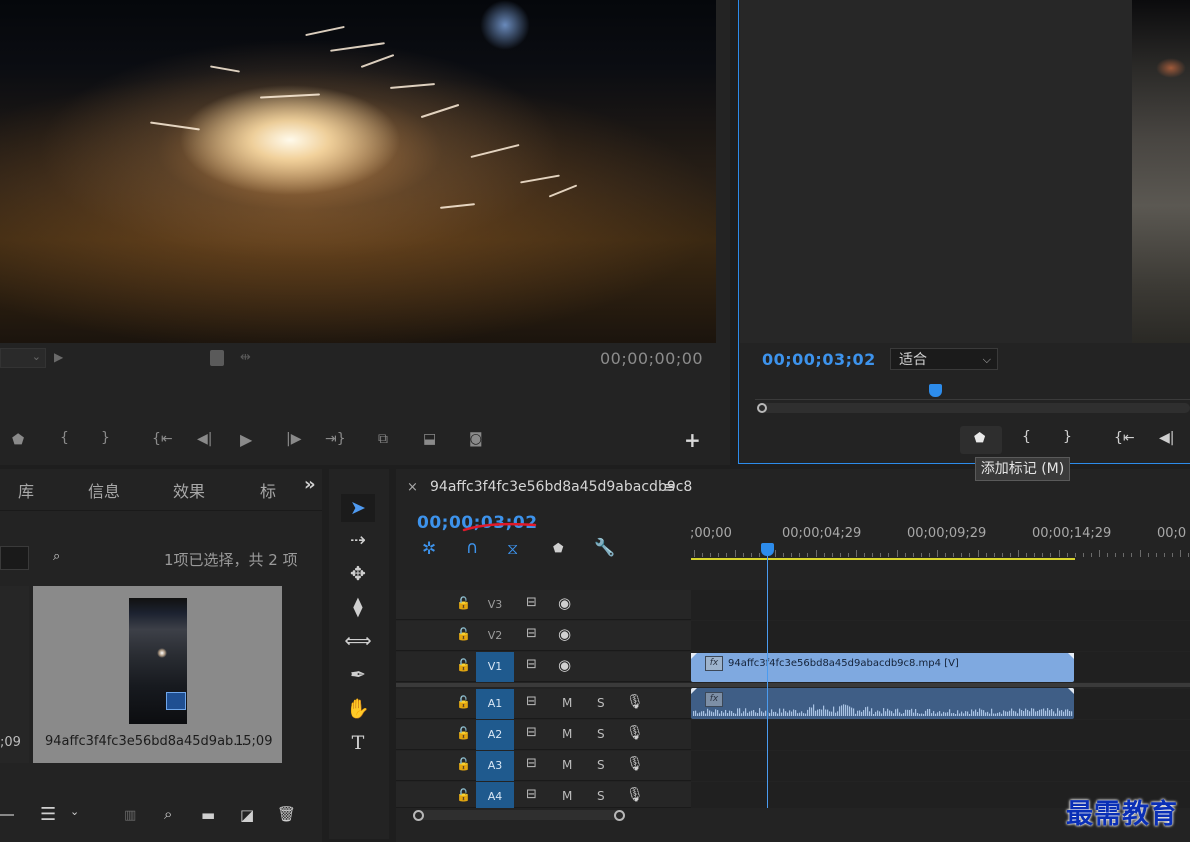 Image resolution: width=1190 pixels, height=842 pixels. Describe the element at coordinates (268, 490) in the screenshot. I see `tab-markers: 标` at that location.